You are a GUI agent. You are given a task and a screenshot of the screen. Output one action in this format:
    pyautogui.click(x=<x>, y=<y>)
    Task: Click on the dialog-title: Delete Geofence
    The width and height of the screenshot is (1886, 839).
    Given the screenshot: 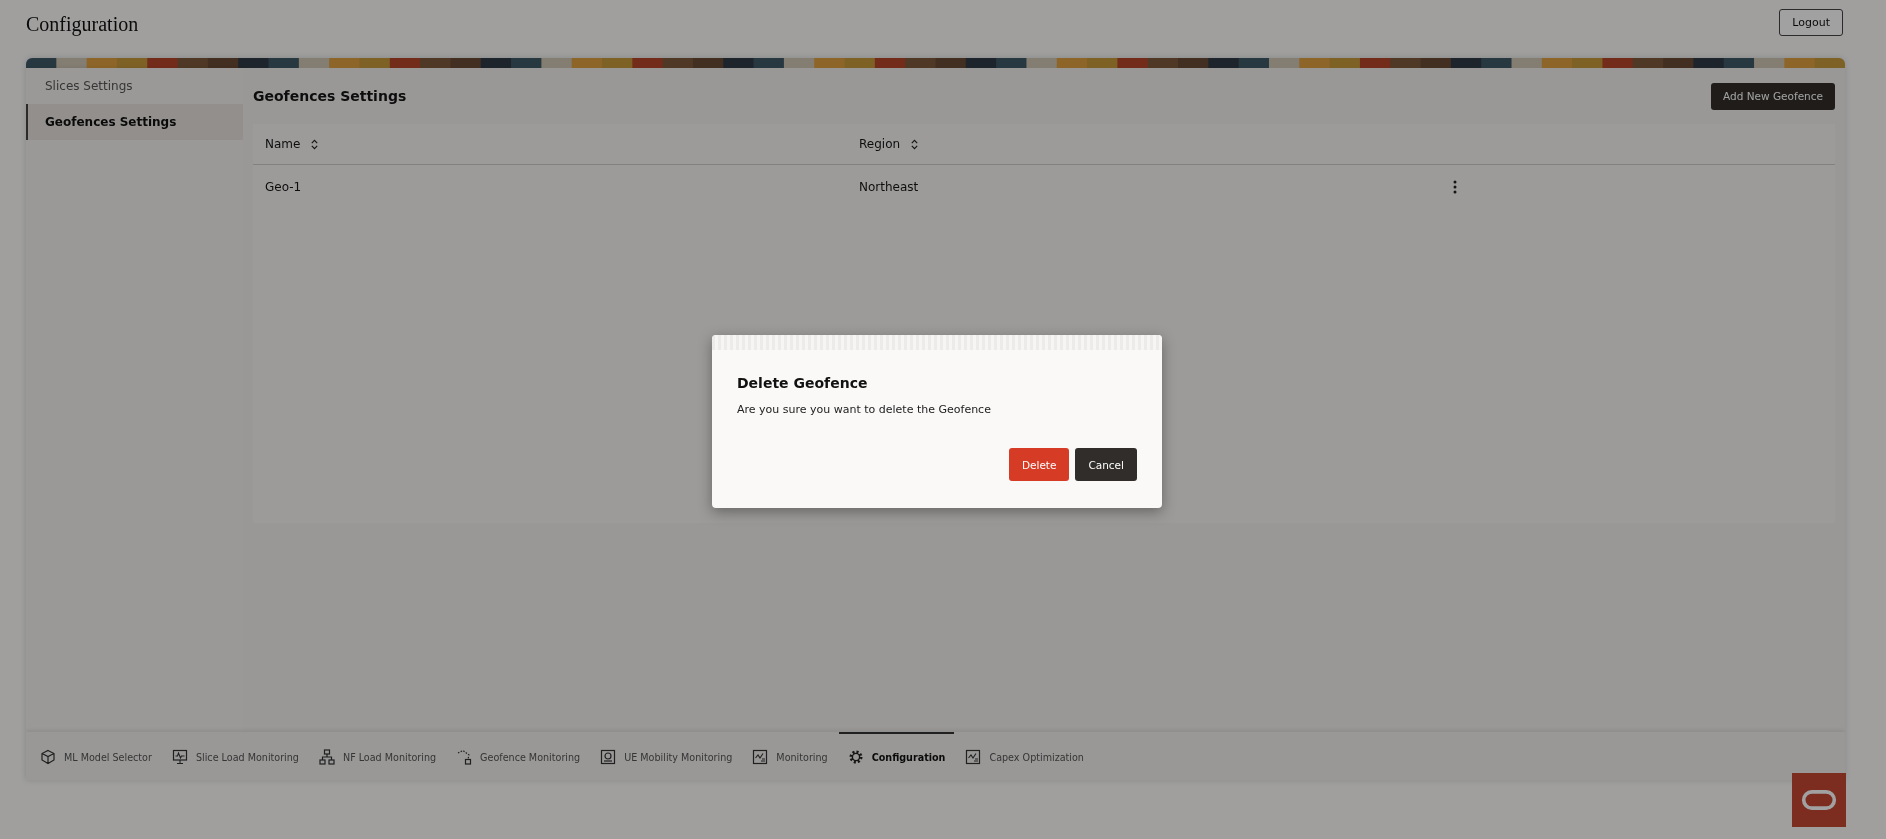 What is the action you would take?
    pyautogui.click(x=803, y=383)
    